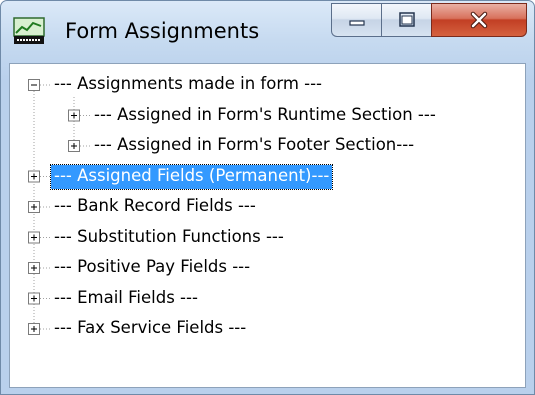 Image resolution: width=535 pixels, height=395 pixels. I want to click on minimize-button, so click(356, 20).